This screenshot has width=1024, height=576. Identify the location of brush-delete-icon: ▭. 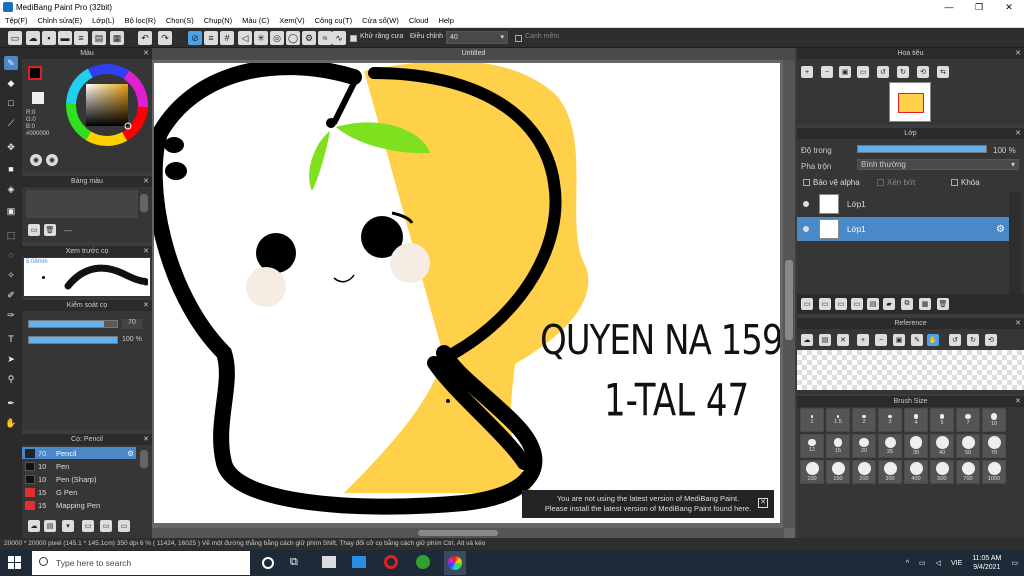
(124, 526).